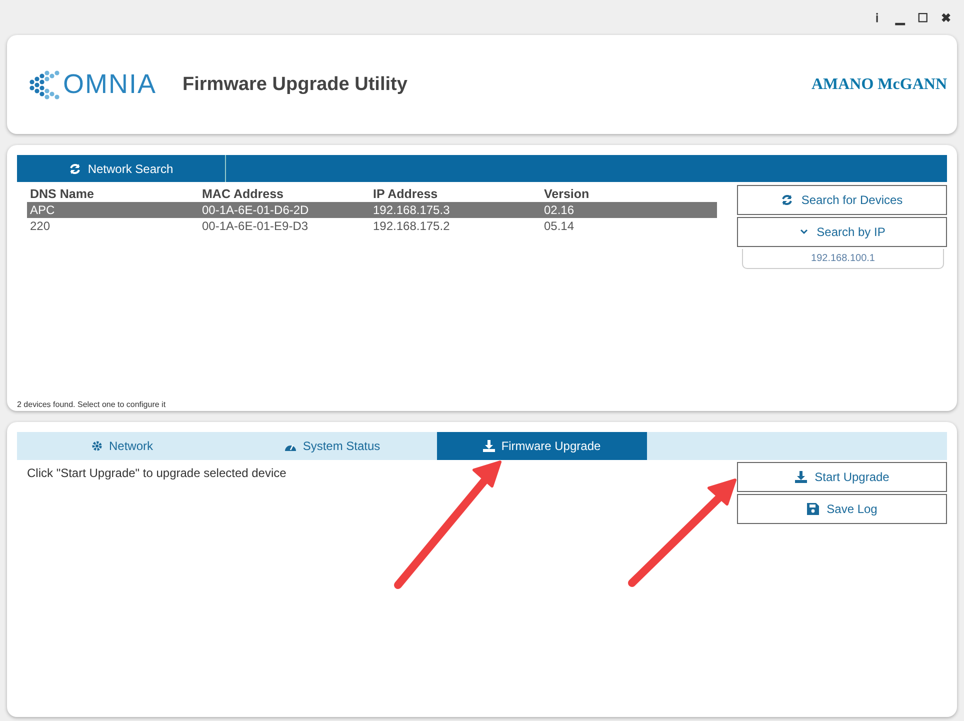 Image resolution: width=964 pixels, height=721 pixels. Describe the element at coordinates (92, 405) in the screenshot. I see `status-text: 2 devices found. Select one to configure it` at that location.